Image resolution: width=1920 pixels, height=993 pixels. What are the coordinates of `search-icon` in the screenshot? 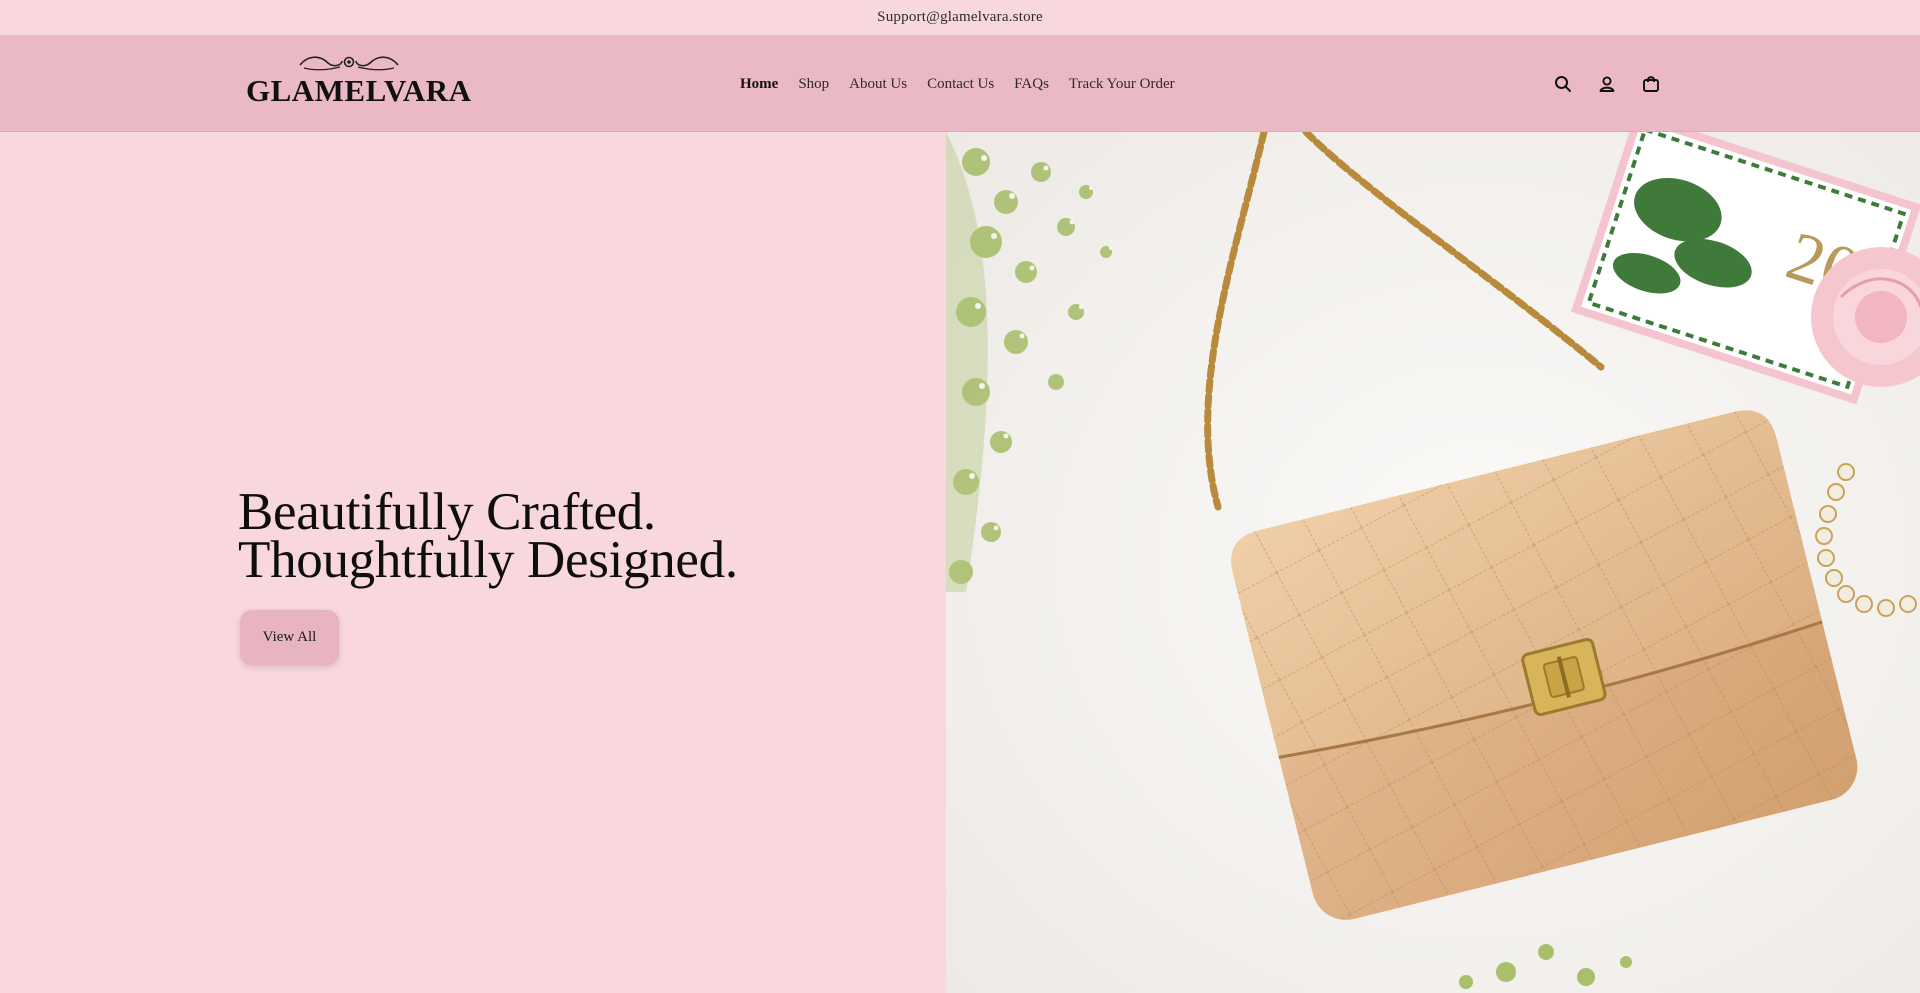 It's located at (1563, 83).